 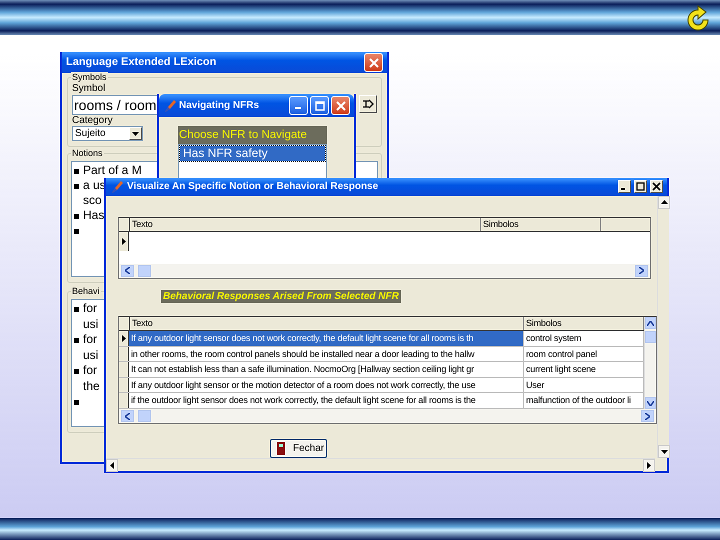 What do you see at coordinates (91, 378) in the screenshot?
I see `list-item: for the` at bounding box center [91, 378].